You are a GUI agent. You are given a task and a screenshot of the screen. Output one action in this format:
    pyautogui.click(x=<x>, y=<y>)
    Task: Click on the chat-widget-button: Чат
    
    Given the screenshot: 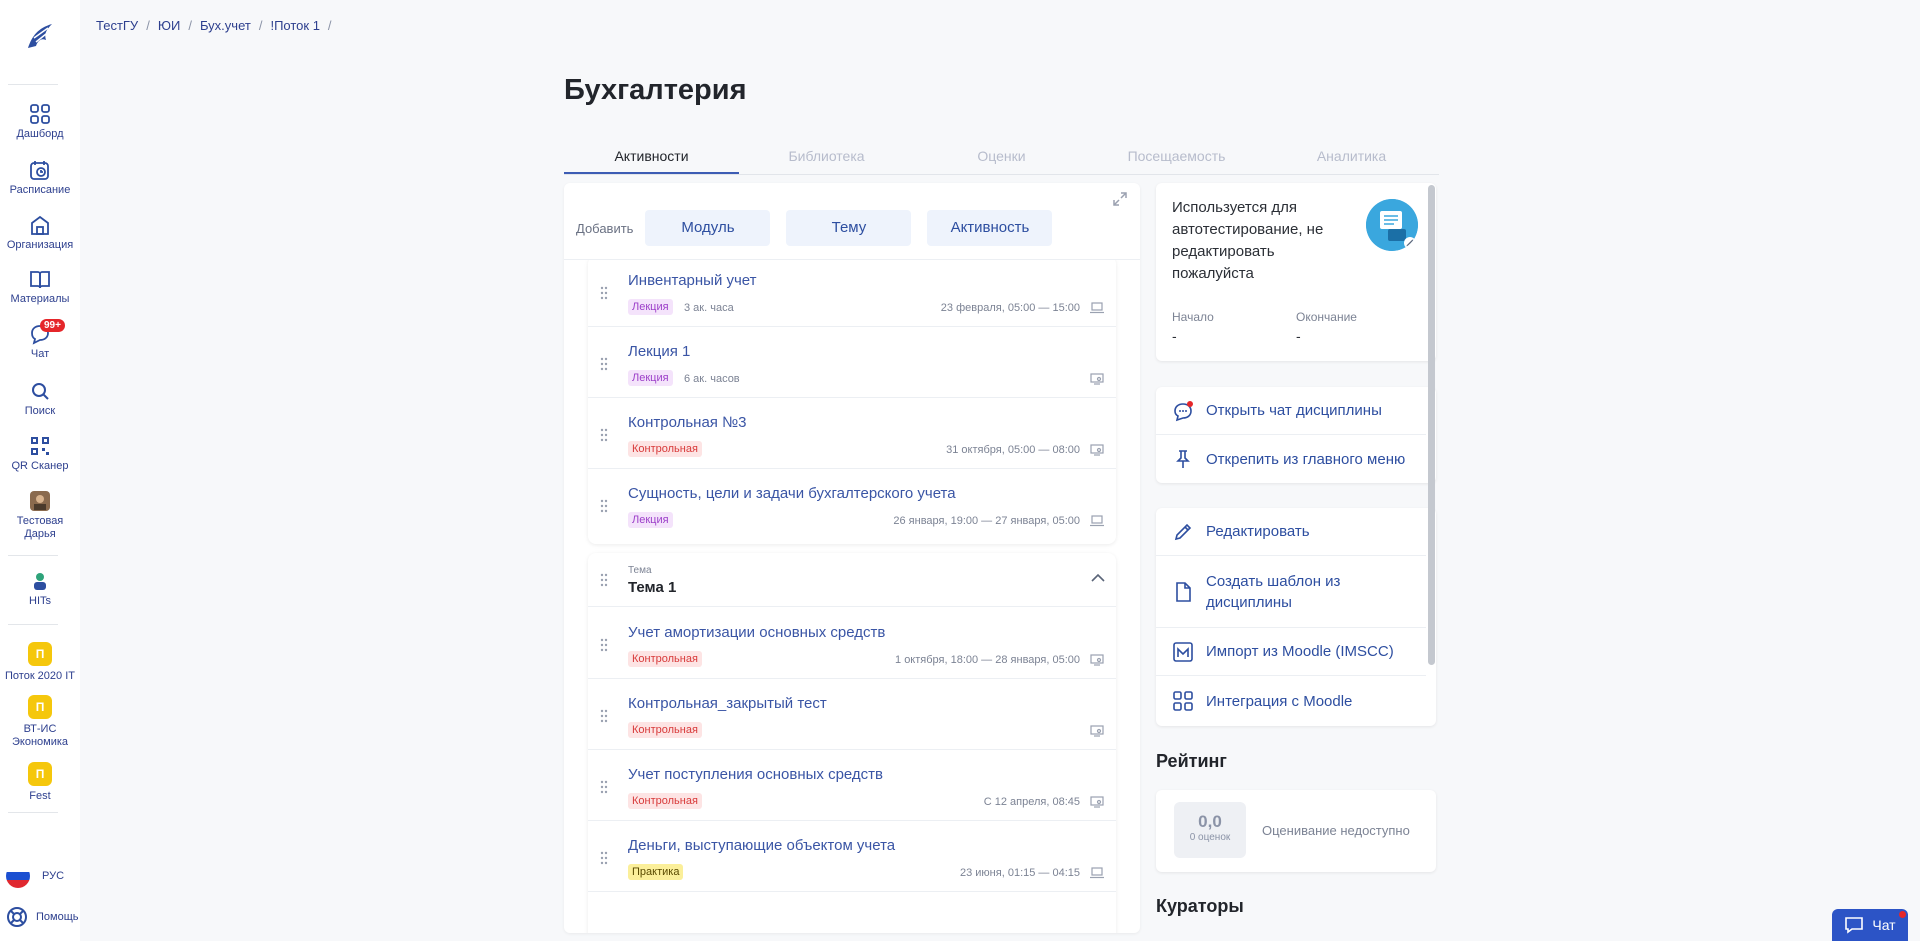 What is the action you would take?
    pyautogui.click(x=1870, y=925)
    